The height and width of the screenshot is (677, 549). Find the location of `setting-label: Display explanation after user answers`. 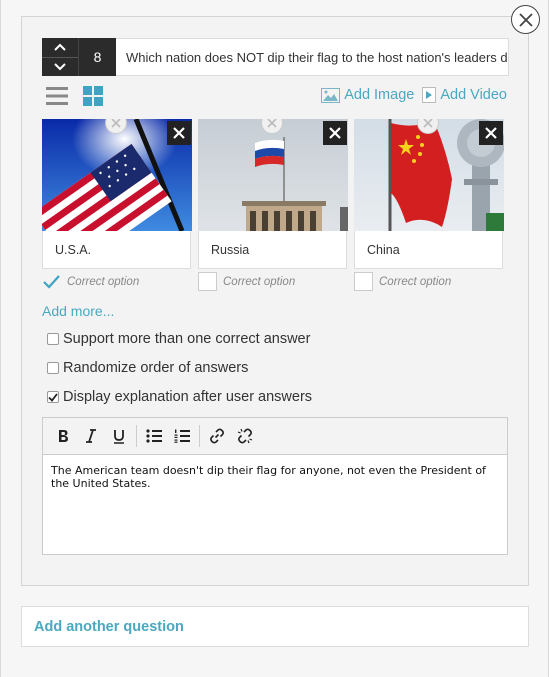

setting-label: Display explanation after user answers is located at coordinates (188, 397).